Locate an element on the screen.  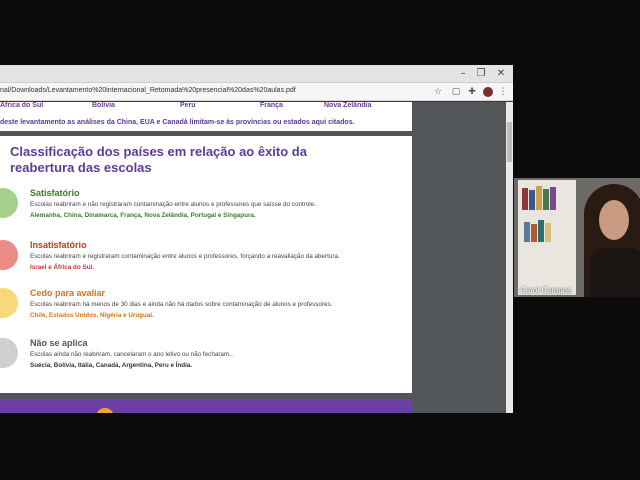
puzzle-icon: ✚ is located at coordinates (472, 92).